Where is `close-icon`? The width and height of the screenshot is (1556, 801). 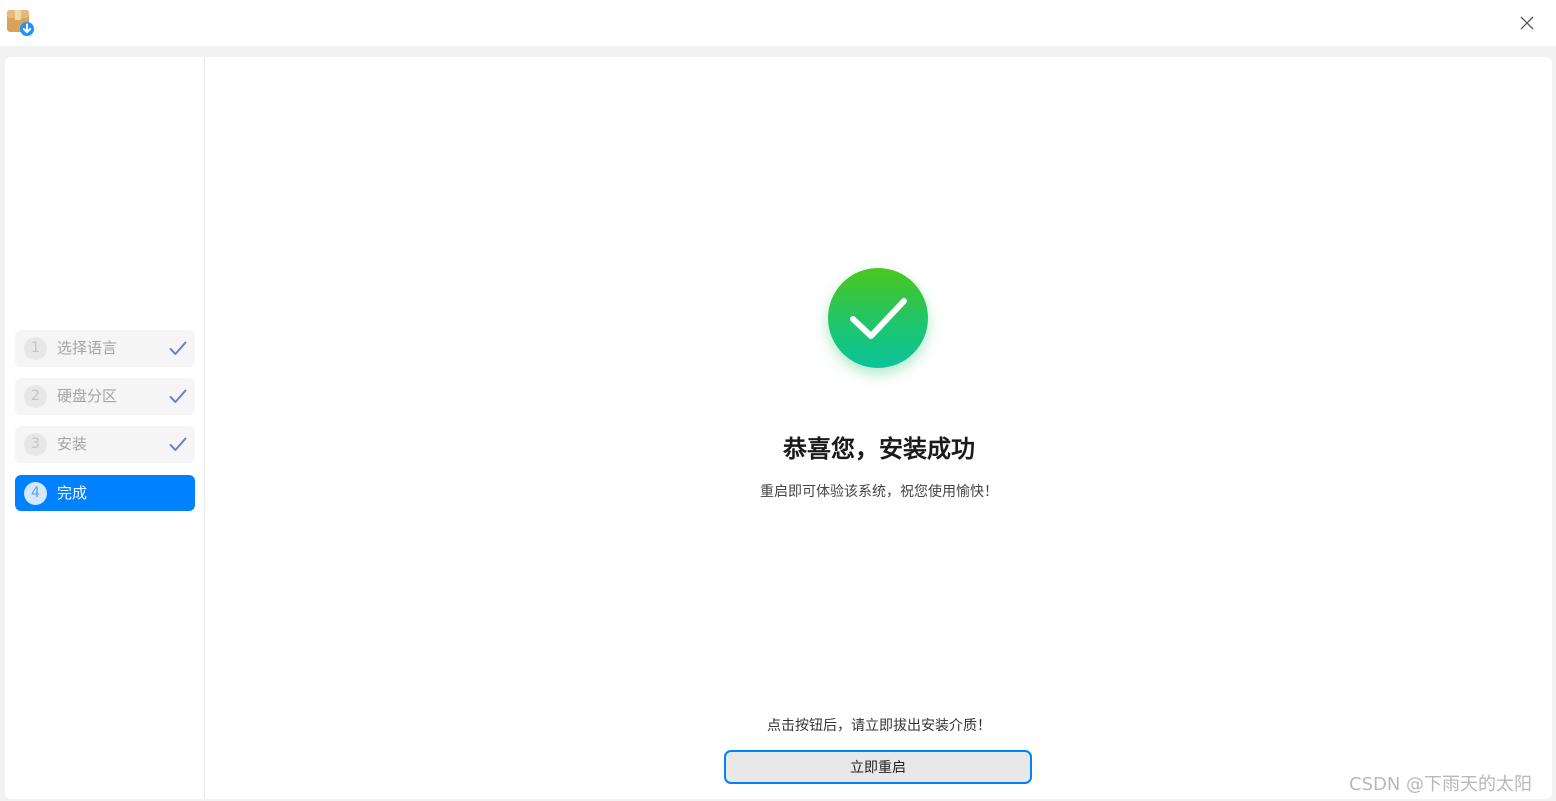 close-icon is located at coordinates (1527, 23).